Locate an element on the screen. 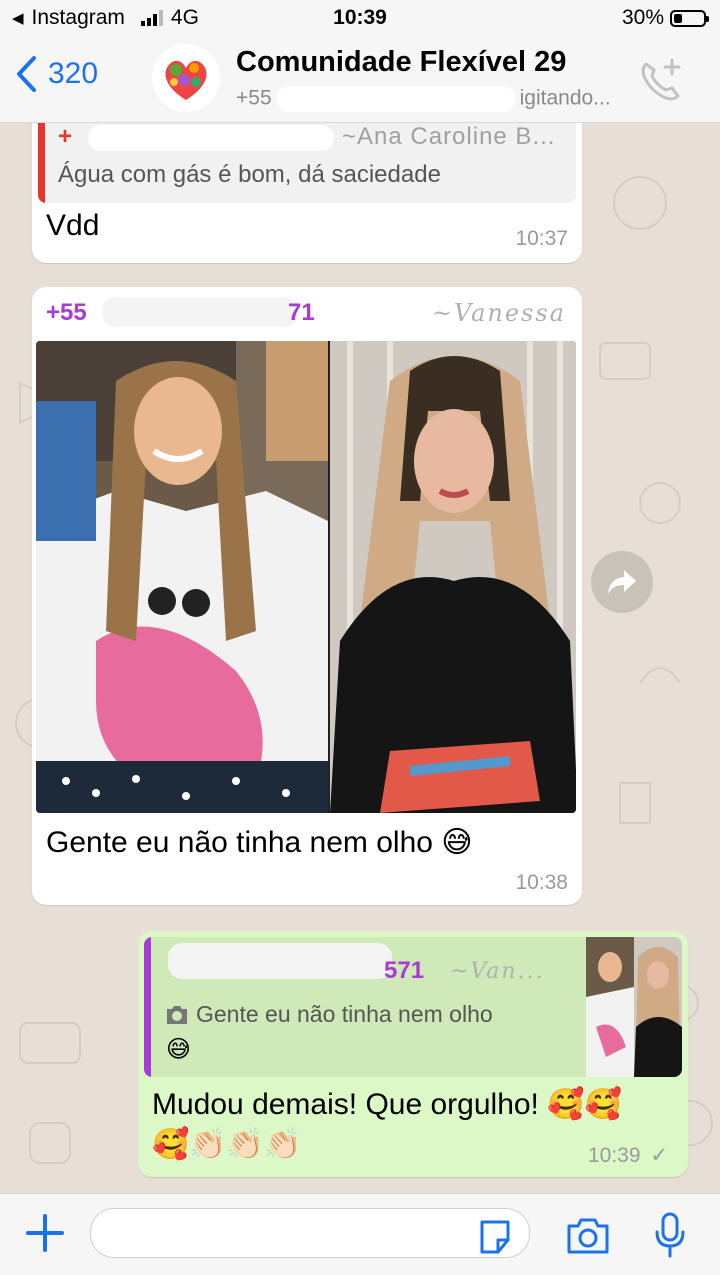 The image size is (720, 1275). message-time: 10:37 is located at coordinates (541, 238).